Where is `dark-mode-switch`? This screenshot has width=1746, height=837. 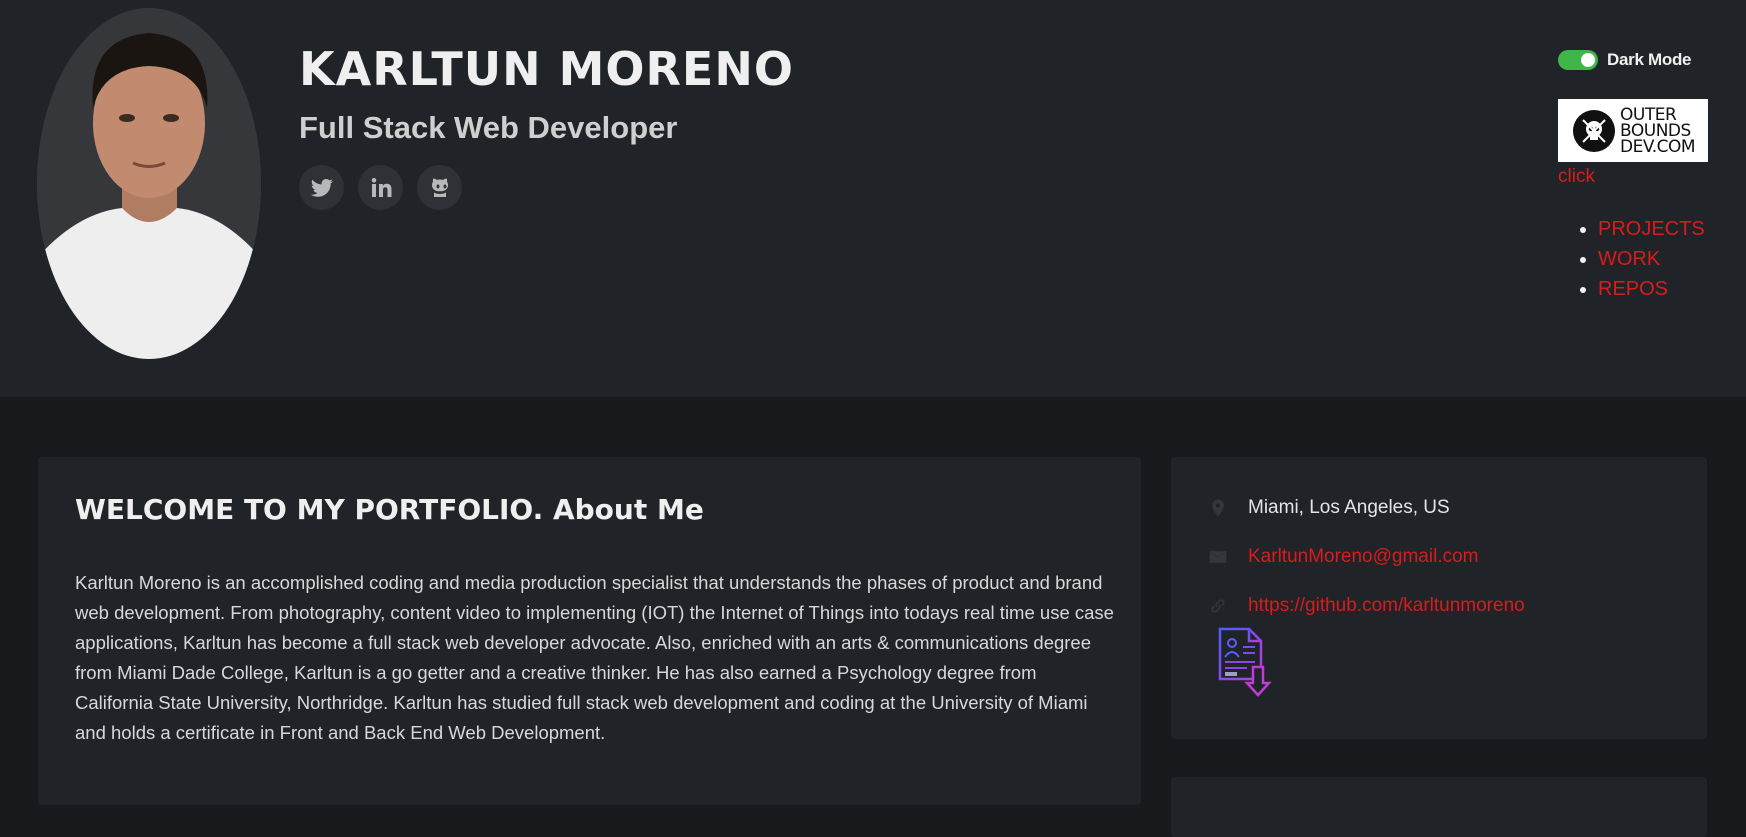 dark-mode-switch is located at coordinates (1578, 60).